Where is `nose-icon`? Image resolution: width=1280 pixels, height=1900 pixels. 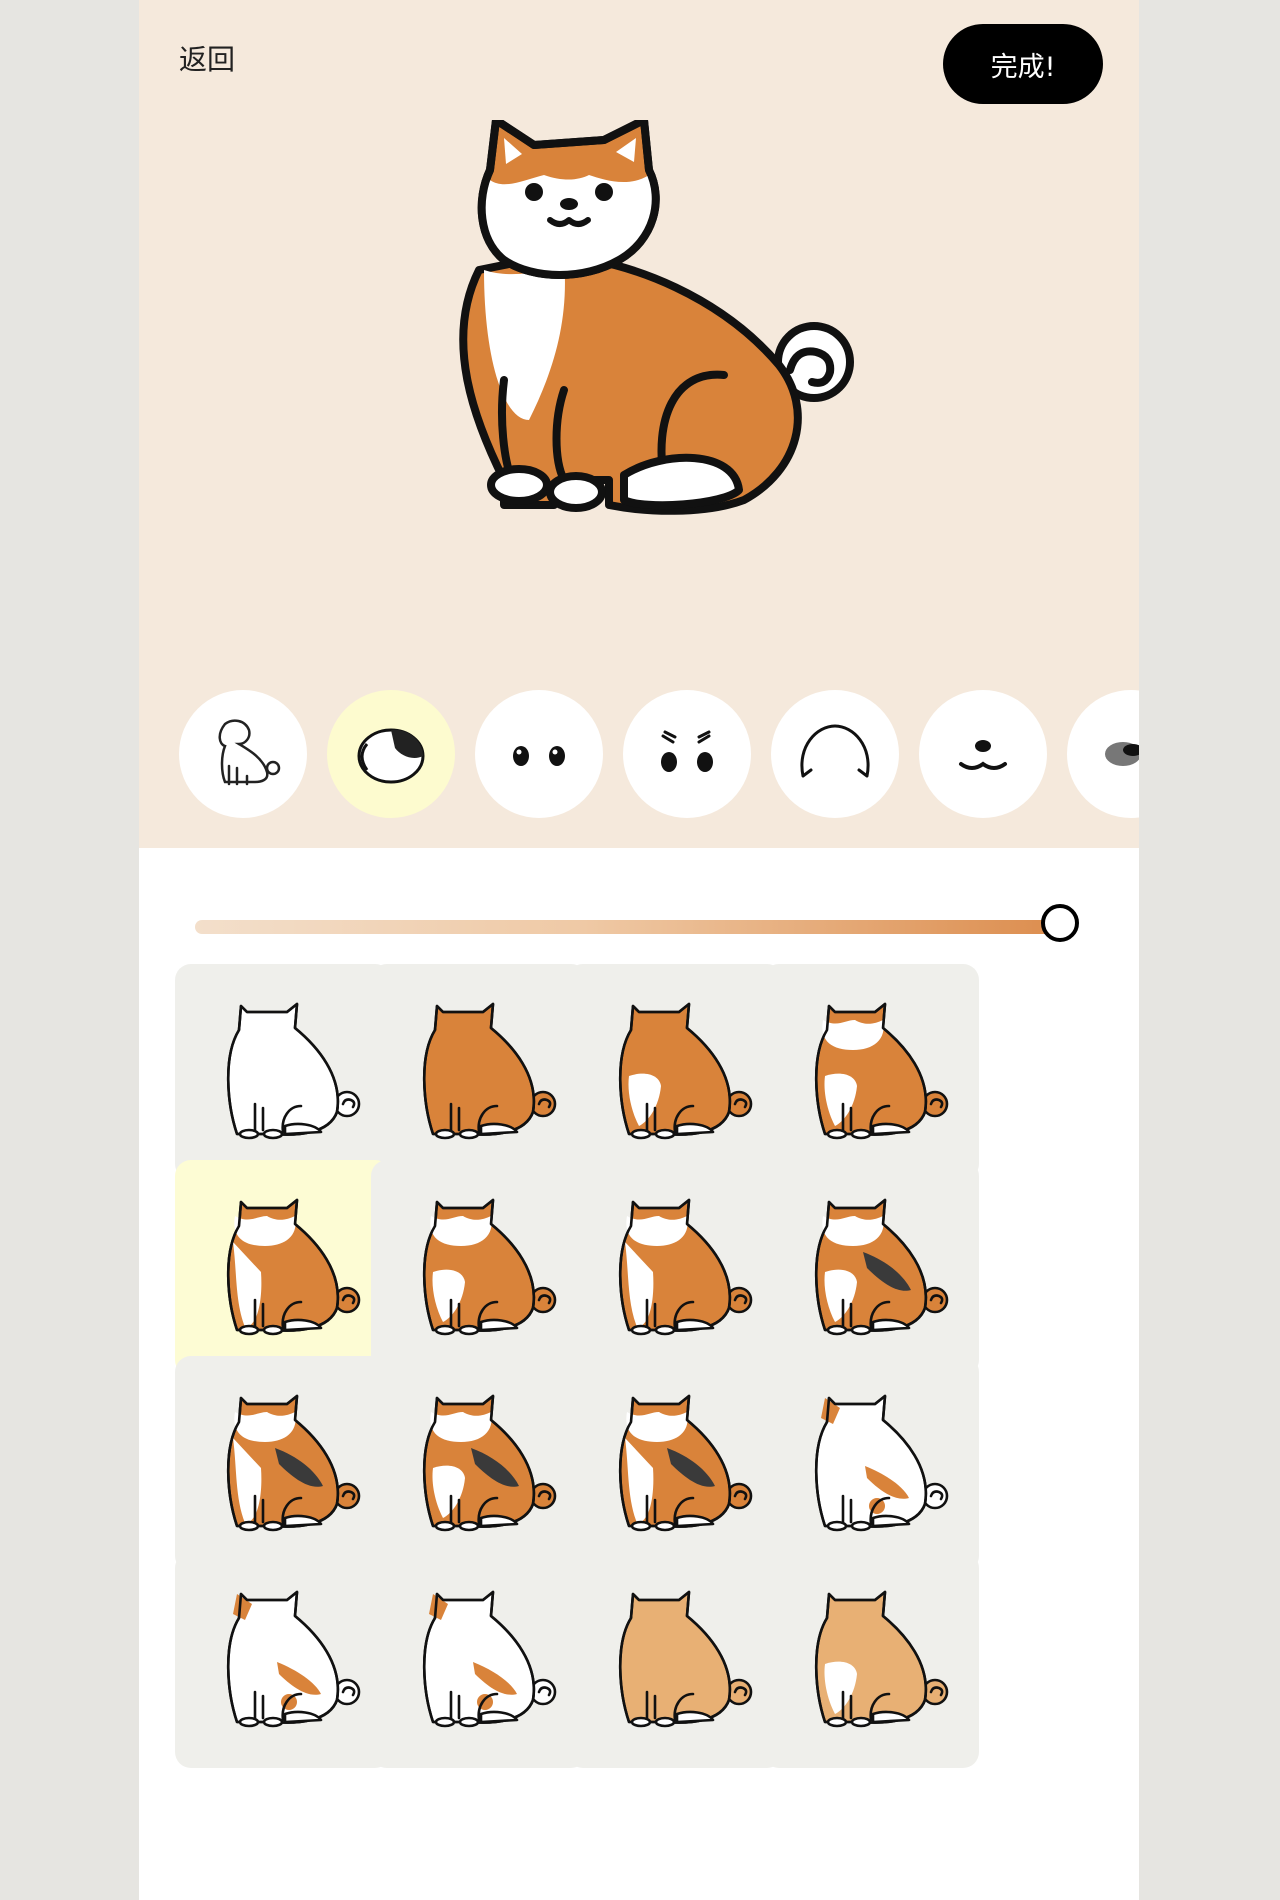 nose-icon is located at coordinates (1122, 754).